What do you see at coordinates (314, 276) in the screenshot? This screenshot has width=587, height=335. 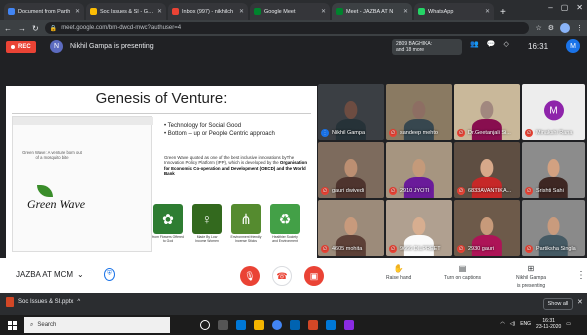 I see `camera-toggle-button: ▣` at bounding box center [314, 276].